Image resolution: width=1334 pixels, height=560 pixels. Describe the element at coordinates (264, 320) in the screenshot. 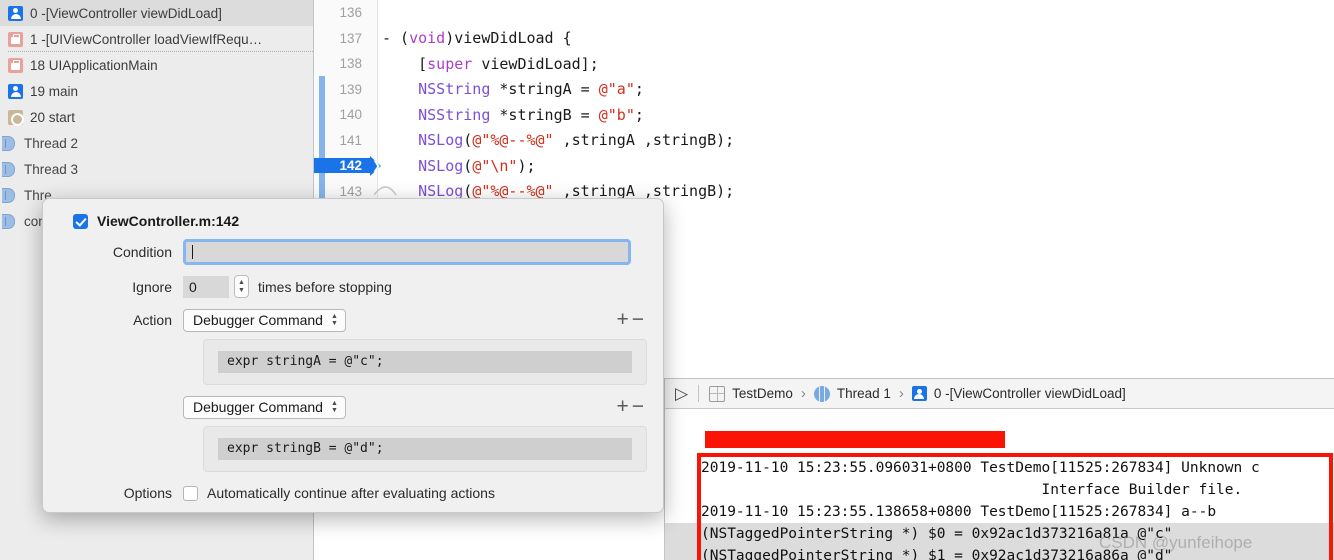

I see `action-type-select-1: Debugger Command ▲ ▼` at that location.